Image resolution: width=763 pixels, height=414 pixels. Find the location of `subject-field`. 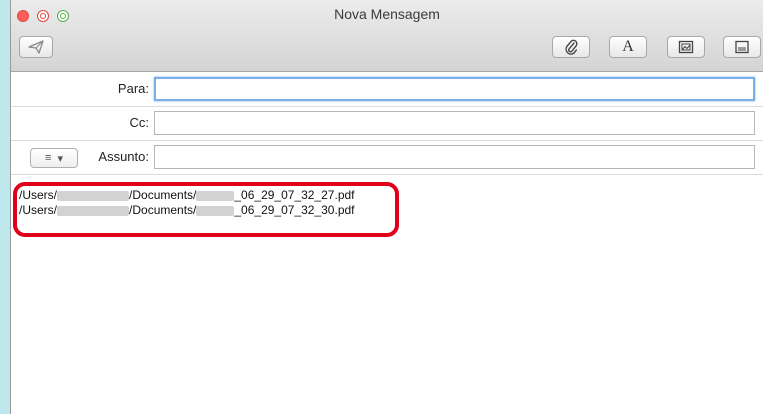

subject-field is located at coordinates (454, 157).